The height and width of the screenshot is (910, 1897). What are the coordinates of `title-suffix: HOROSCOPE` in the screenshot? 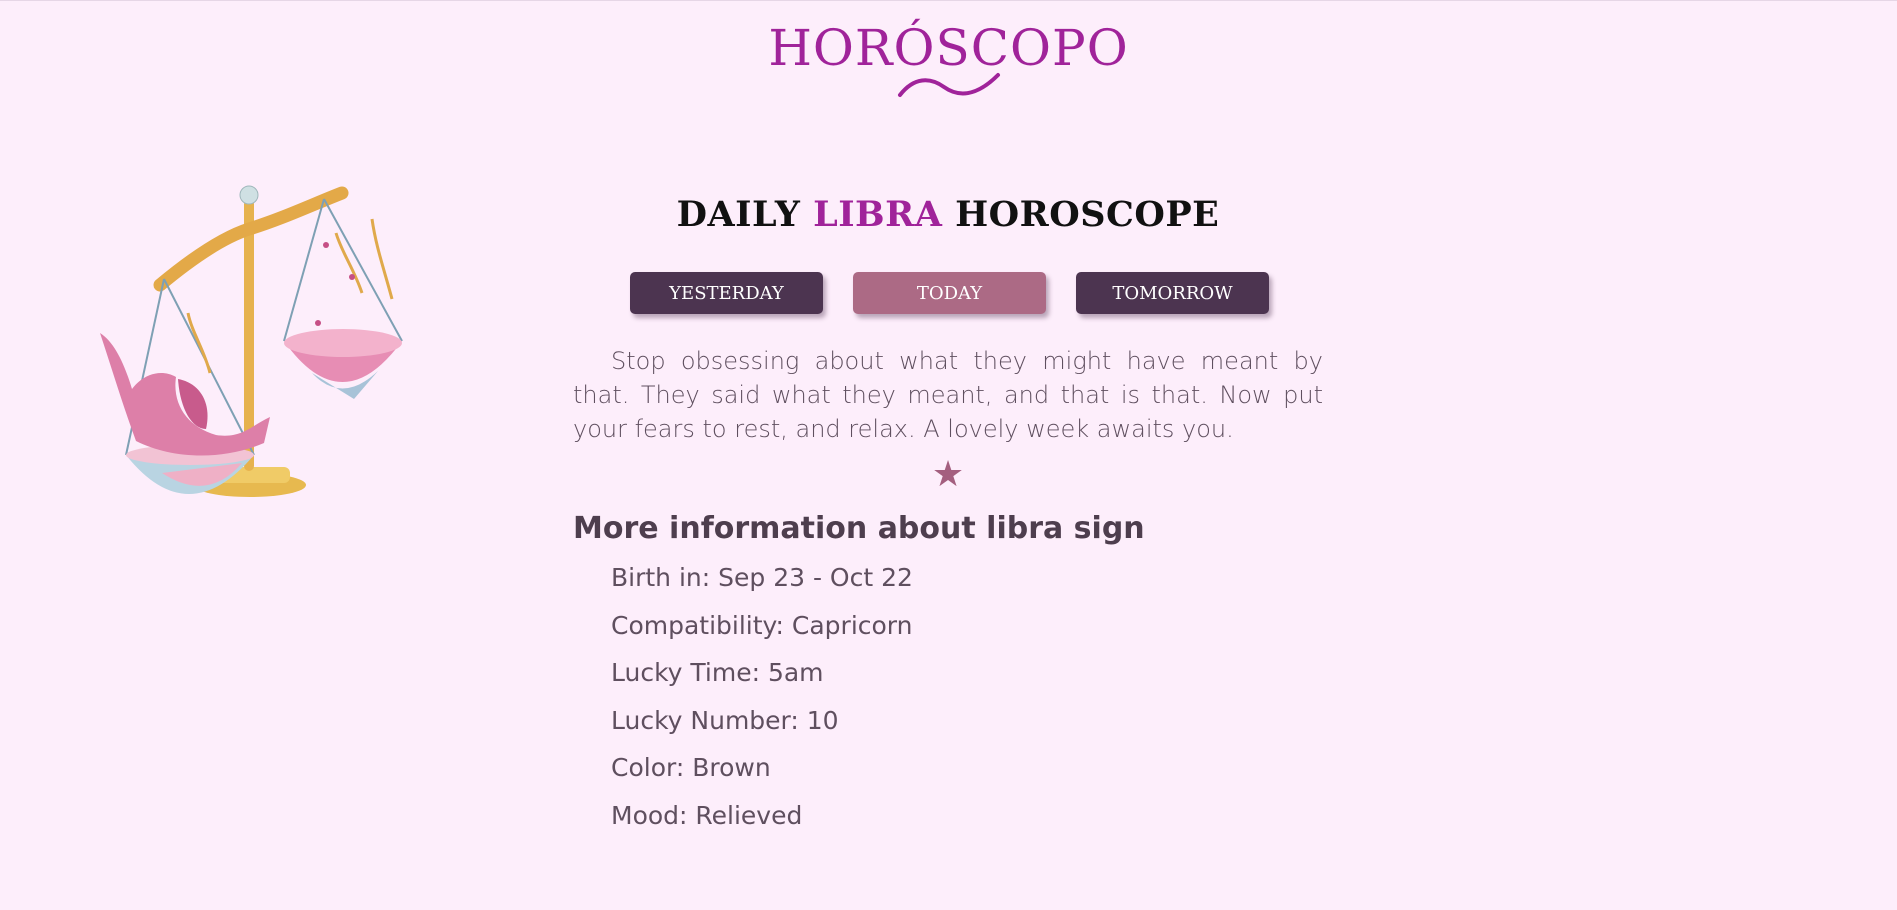 It's located at (1081, 214).